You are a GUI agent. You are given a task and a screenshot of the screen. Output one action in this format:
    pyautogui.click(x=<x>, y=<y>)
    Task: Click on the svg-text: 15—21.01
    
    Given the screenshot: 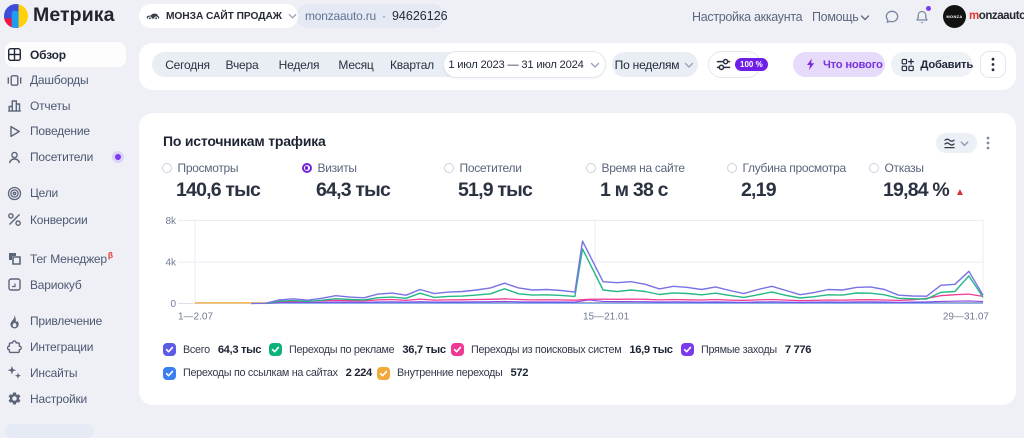 What is the action you would take?
    pyautogui.click(x=606, y=317)
    